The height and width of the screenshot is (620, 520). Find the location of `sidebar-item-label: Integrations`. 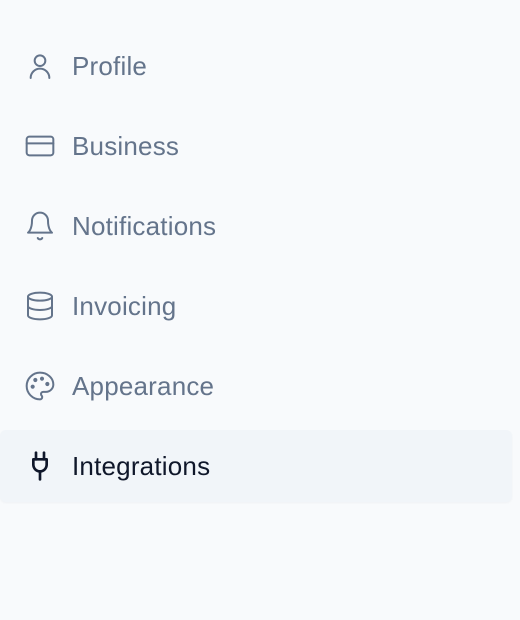

sidebar-item-label: Integrations is located at coordinates (141, 466).